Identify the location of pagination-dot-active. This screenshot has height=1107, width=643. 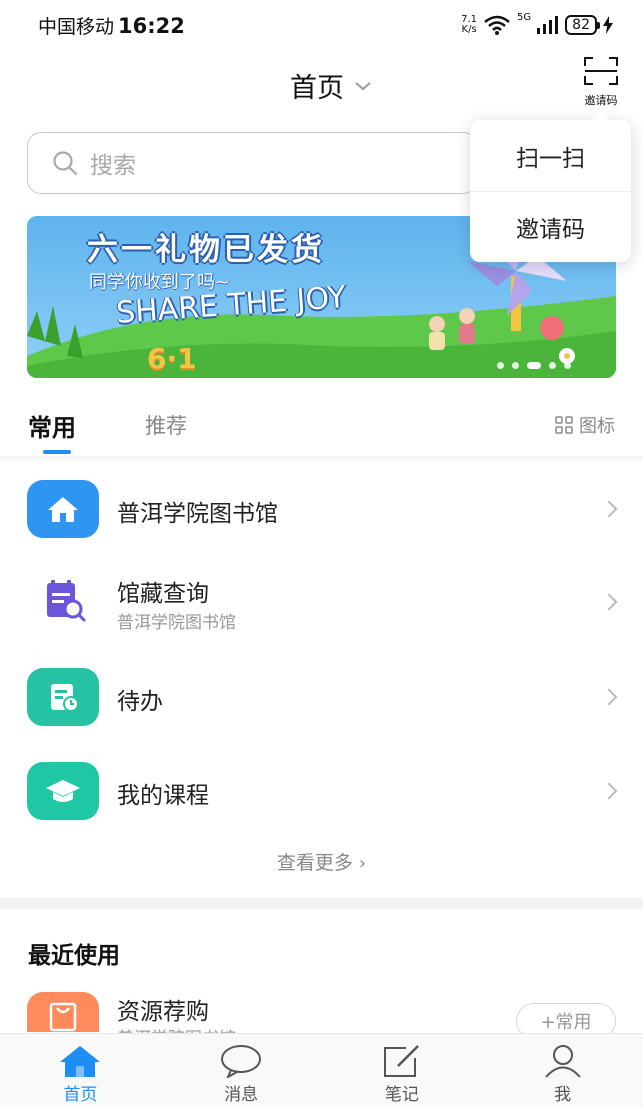
(534, 365).